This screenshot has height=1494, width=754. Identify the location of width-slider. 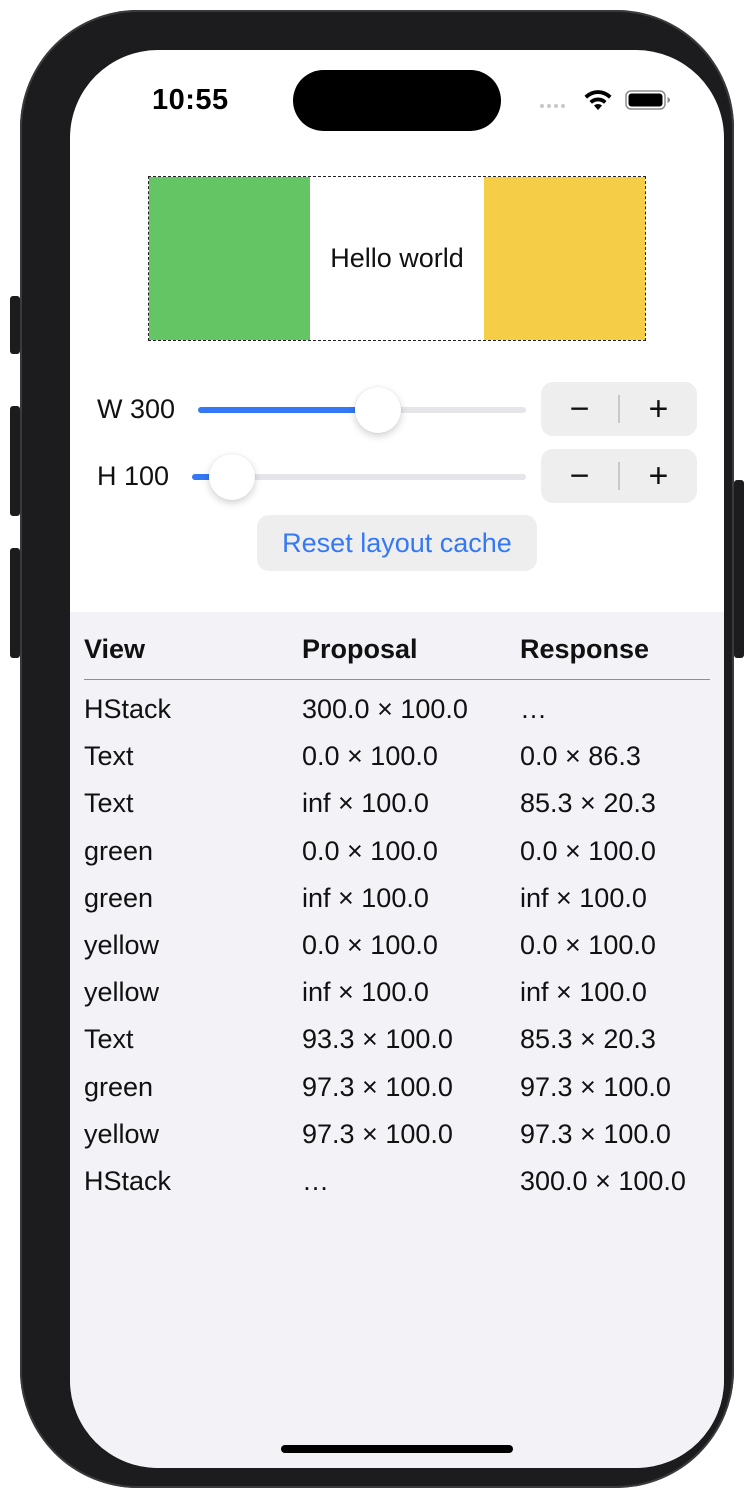
(362, 410).